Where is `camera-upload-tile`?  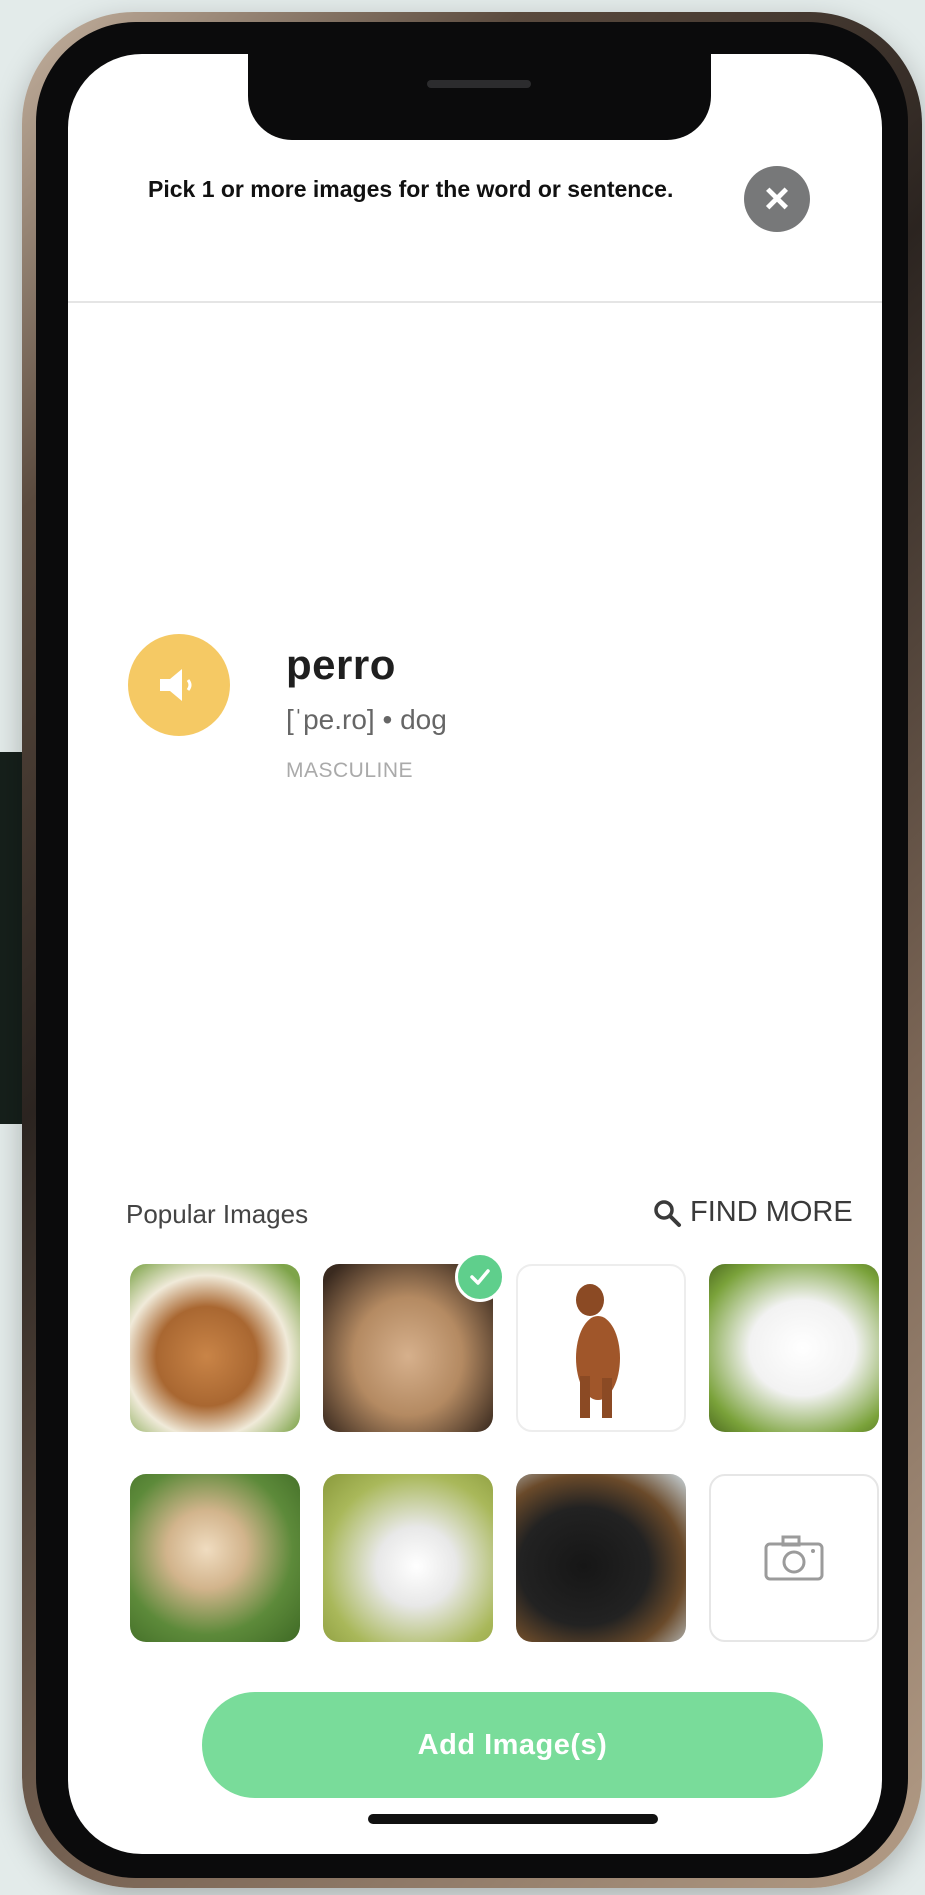 camera-upload-tile is located at coordinates (794, 1558).